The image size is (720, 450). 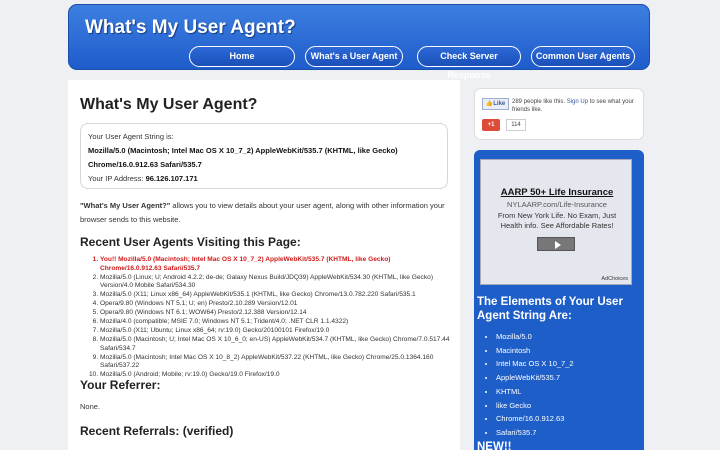 What do you see at coordinates (535, 337) in the screenshot?
I see `list-item: Mozilla/5.0` at bounding box center [535, 337].